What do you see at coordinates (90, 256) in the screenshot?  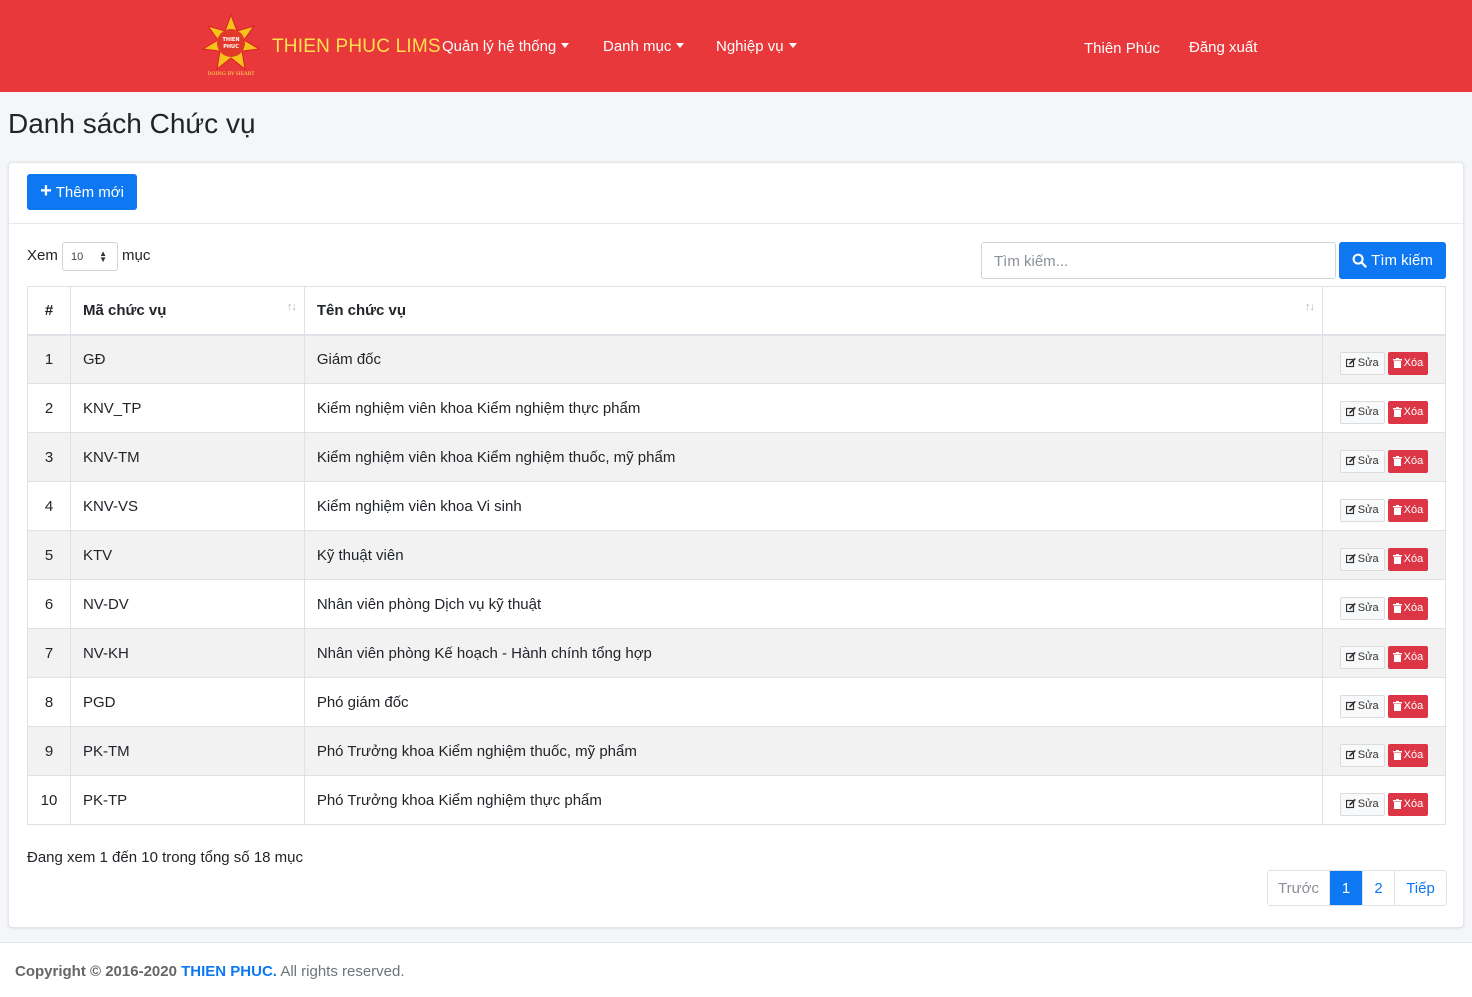 I see `page-size-select: 10 ▲ ▼` at bounding box center [90, 256].